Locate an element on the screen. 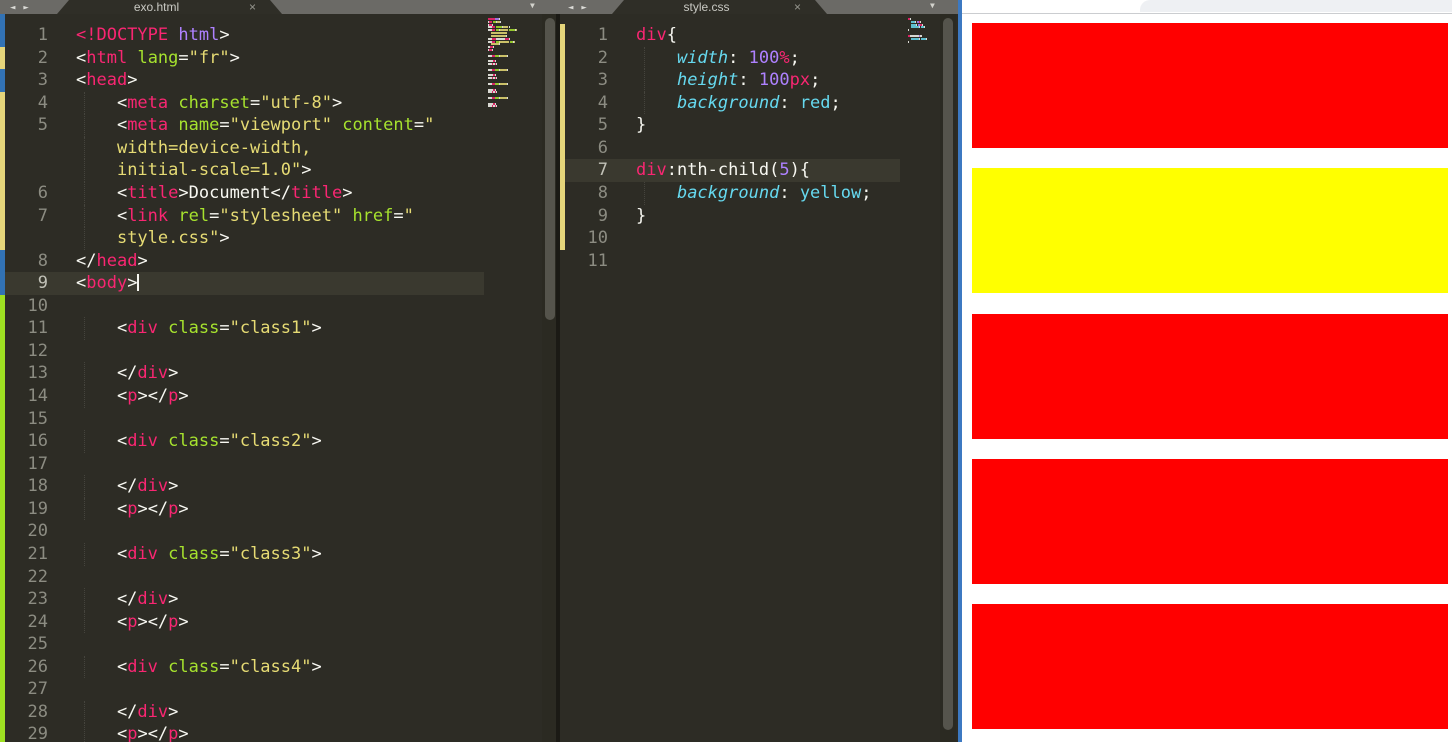 The height and width of the screenshot is (742, 1452). code-line: 1 div{ is located at coordinates (759, 35).